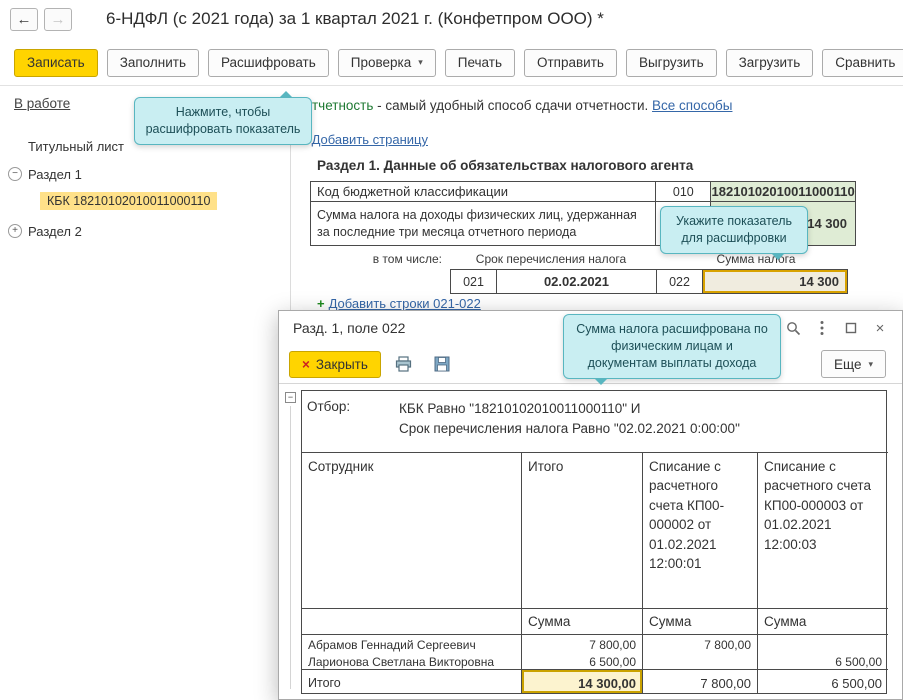 This screenshot has height=700, width=903. I want to click on save-icon-button, so click(442, 364).